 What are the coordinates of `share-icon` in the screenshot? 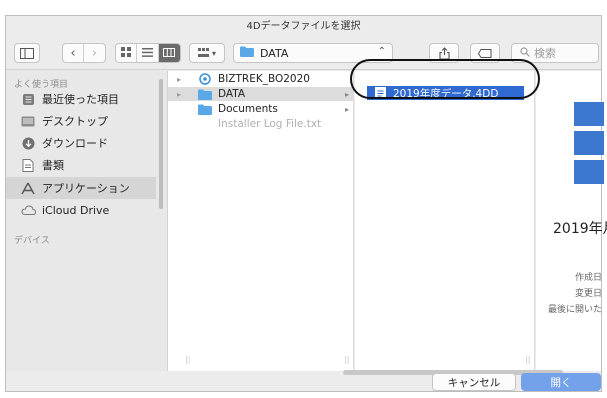 It's located at (444, 53).